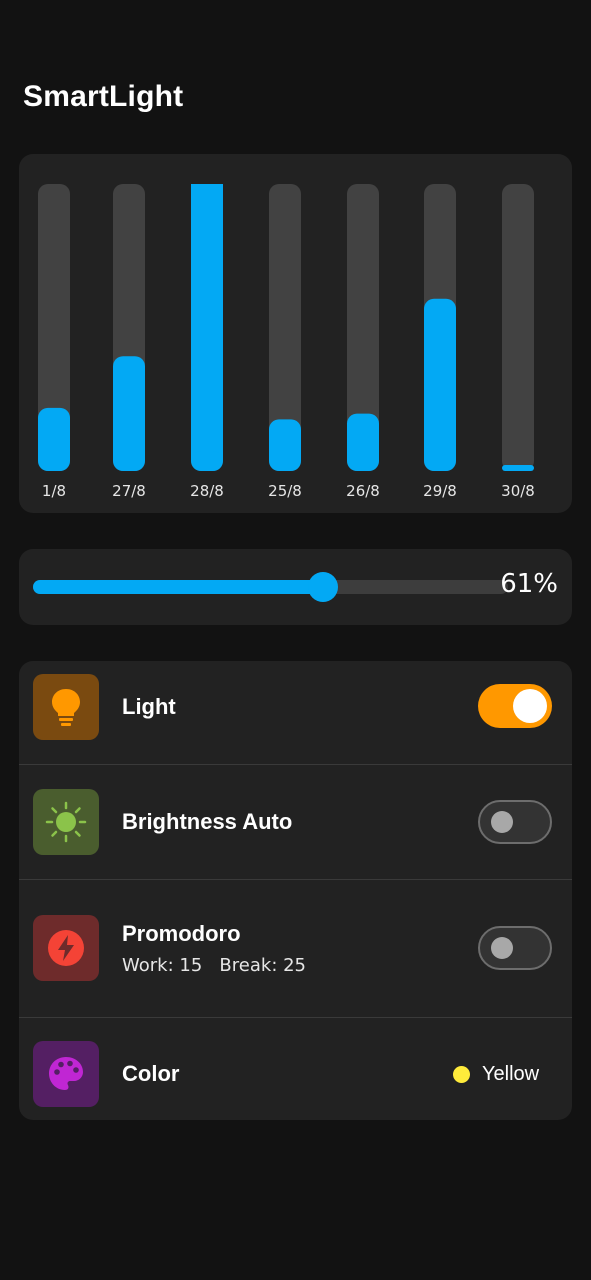  I want to click on light-icon-tile, so click(66, 707).